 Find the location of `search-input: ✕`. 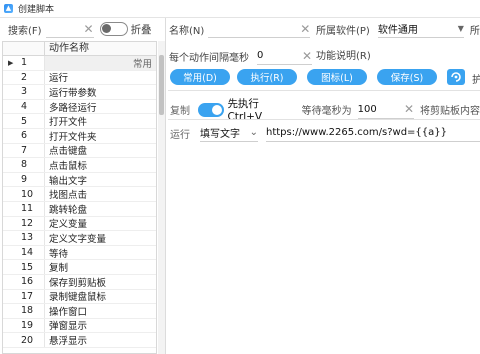

search-input: ✕ is located at coordinates (69, 29).